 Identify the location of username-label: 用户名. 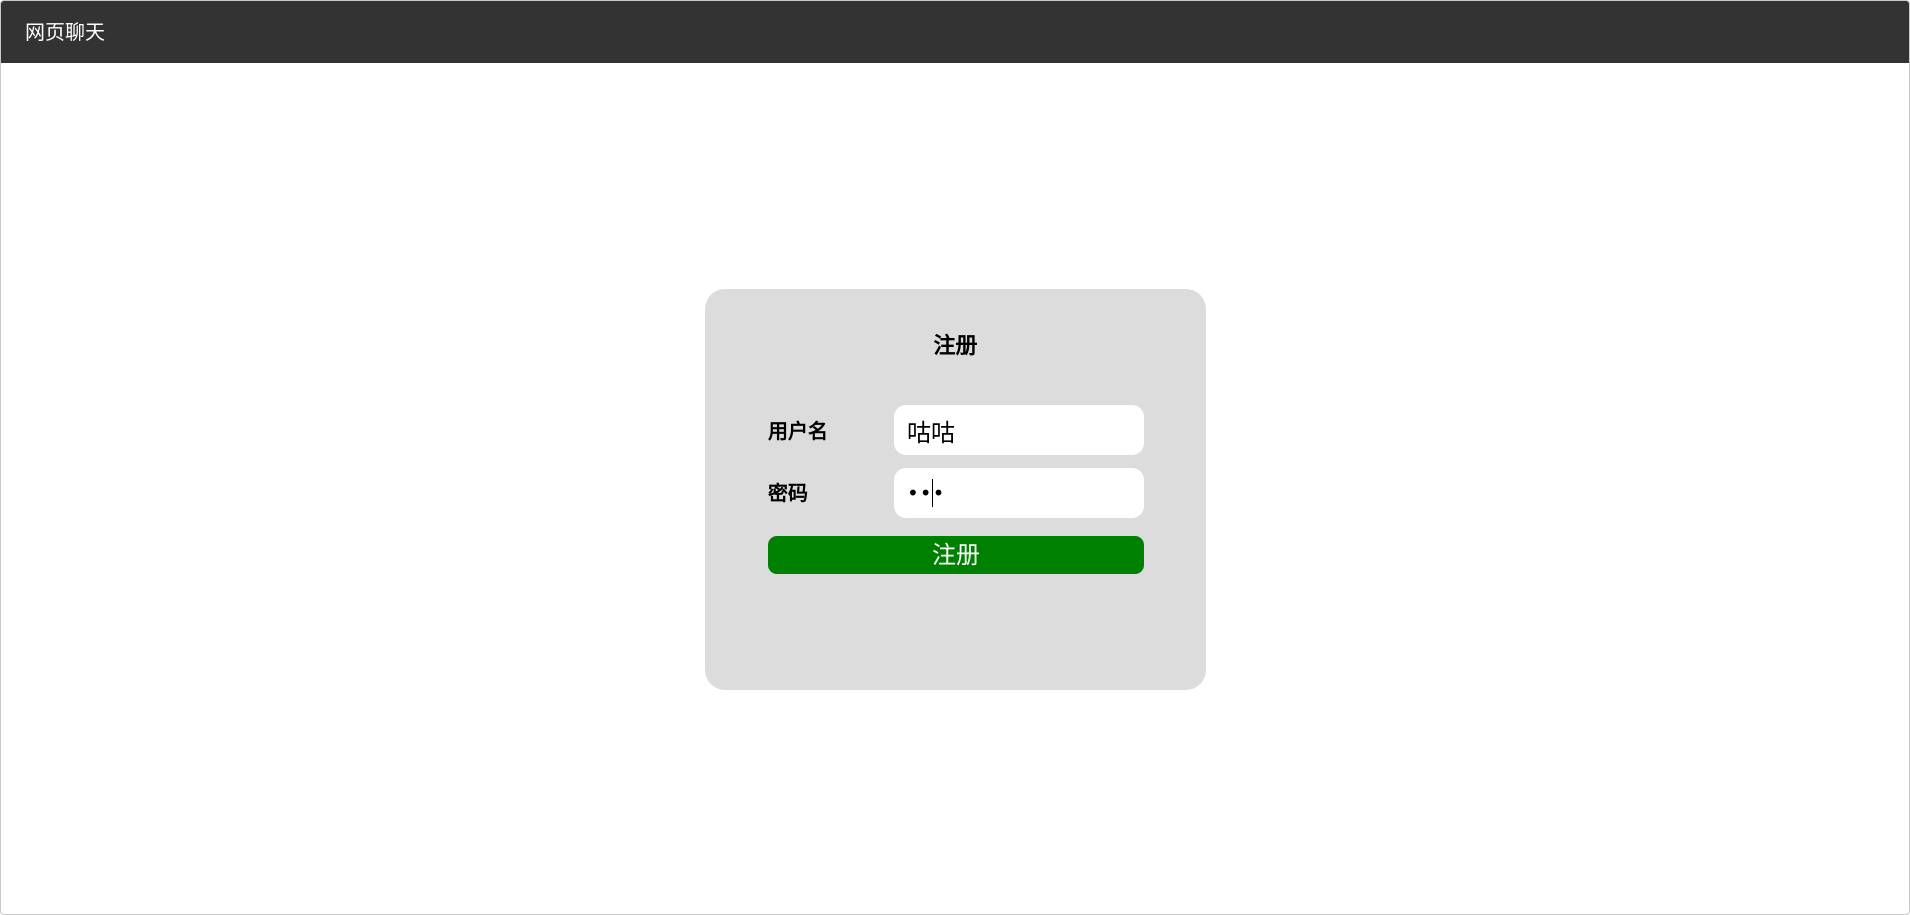
(798, 431).